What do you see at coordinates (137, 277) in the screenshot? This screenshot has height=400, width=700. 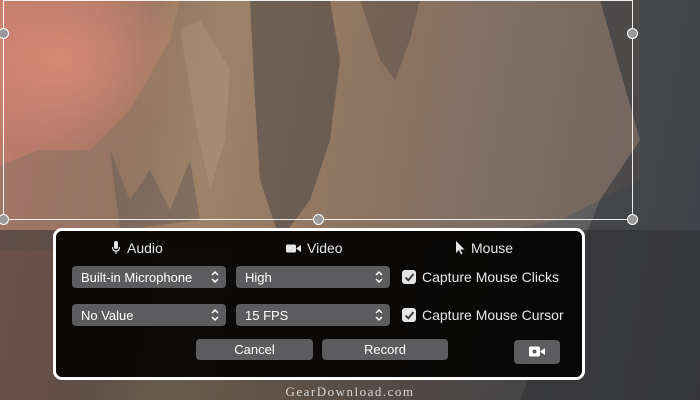 I see `audio-input-value: Built-in Microphone` at bounding box center [137, 277].